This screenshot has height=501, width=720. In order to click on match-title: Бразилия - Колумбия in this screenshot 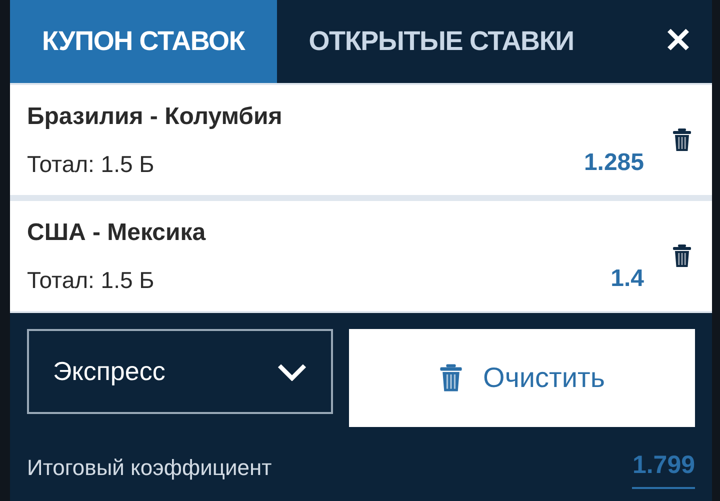, I will do `click(155, 117)`.